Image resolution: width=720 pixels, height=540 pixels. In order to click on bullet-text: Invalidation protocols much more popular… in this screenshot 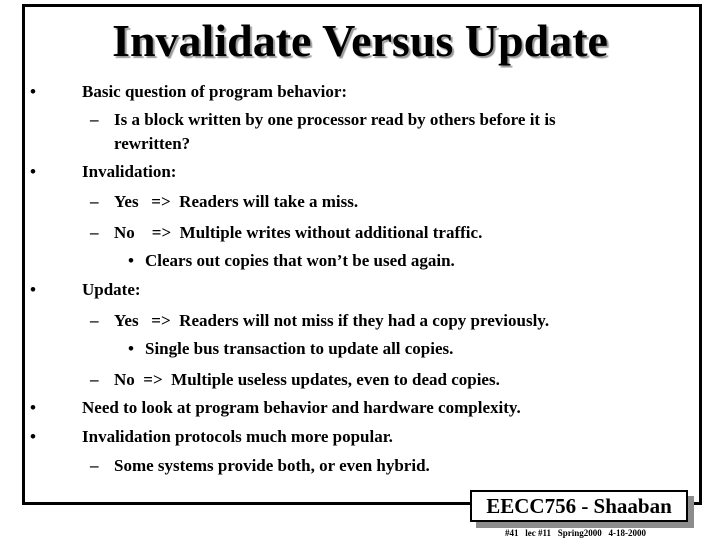, I will do `click(237, 436)`.